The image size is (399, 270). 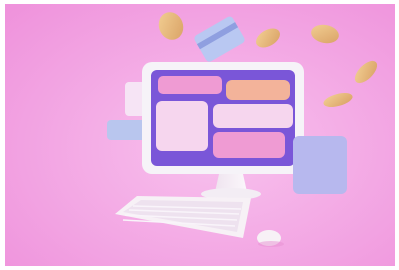 What do you see at coordinates (258, 90) in the screenshot?
I see `ui-card-top-right` at bounding box center [258, 90].